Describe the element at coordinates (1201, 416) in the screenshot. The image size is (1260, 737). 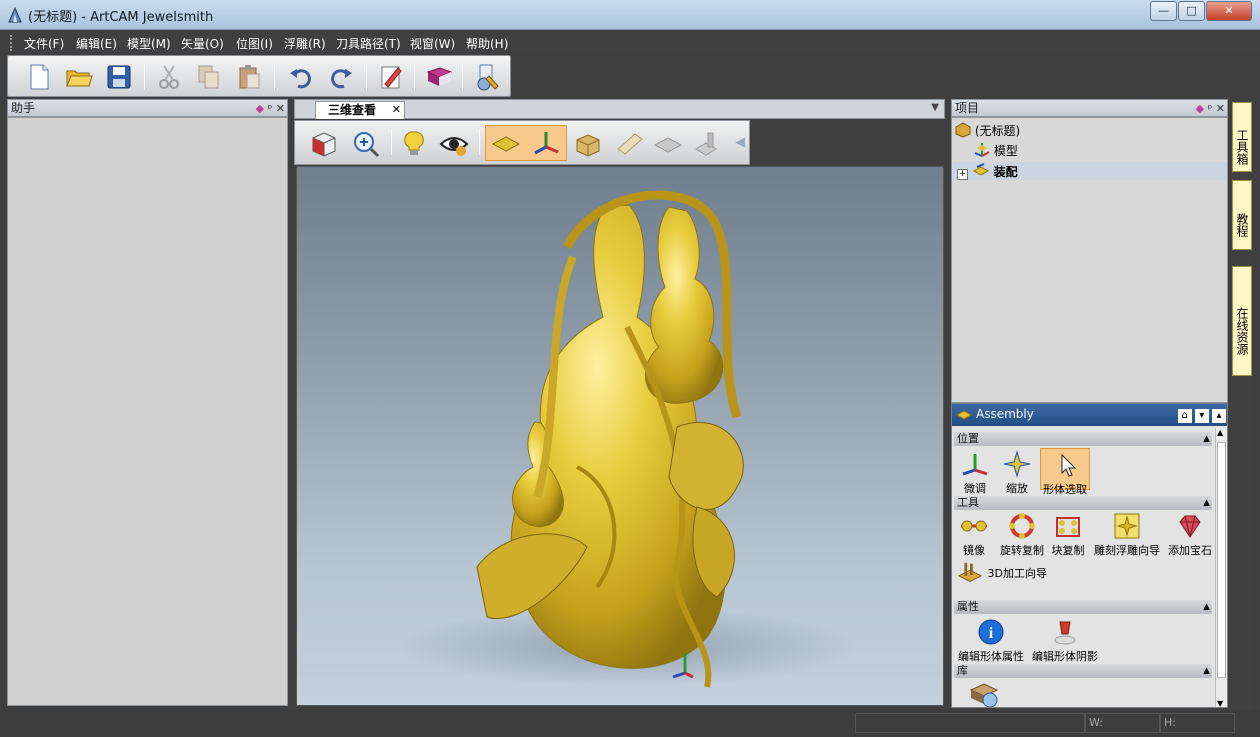
I see `collapse-icon: ▾` at that location.